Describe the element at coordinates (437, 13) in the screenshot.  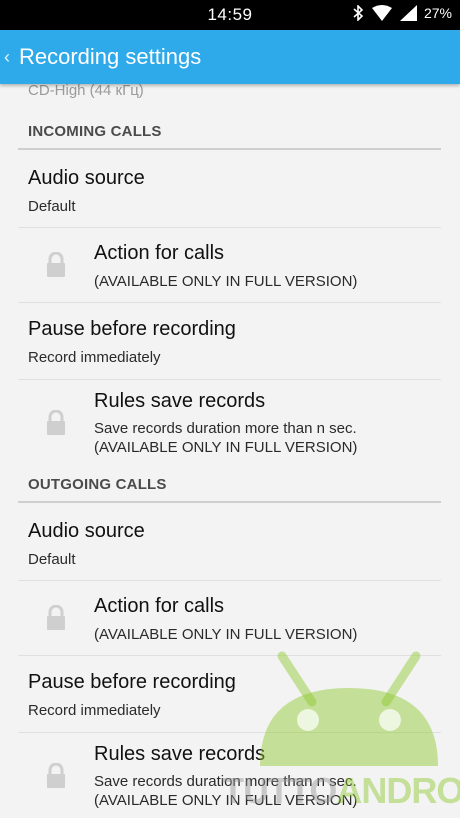
I see `battery-percent: 27%` at that location.